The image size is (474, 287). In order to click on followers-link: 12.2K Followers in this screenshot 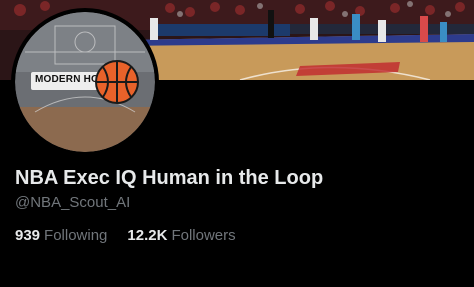, I will do `click(181, 235)`.